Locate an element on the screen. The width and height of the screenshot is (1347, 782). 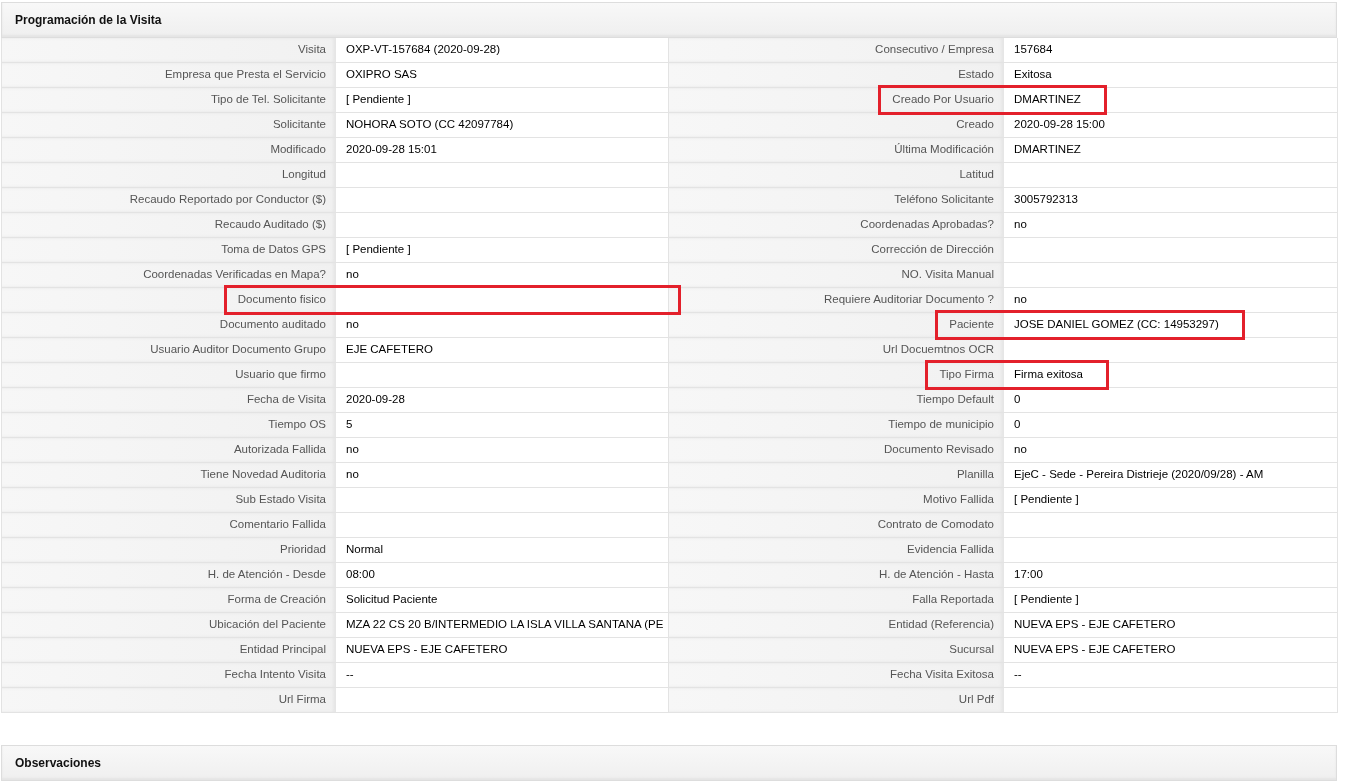
field-value: 08:00 is located at coordinates (360, 575).